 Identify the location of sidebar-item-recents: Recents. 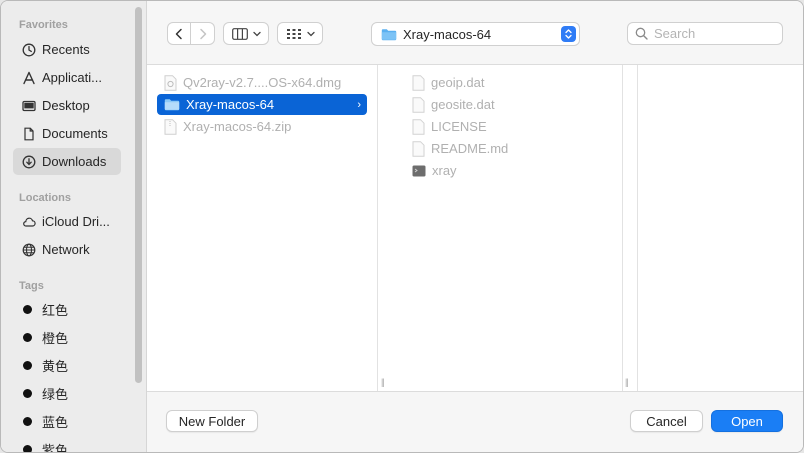
(67, 49).